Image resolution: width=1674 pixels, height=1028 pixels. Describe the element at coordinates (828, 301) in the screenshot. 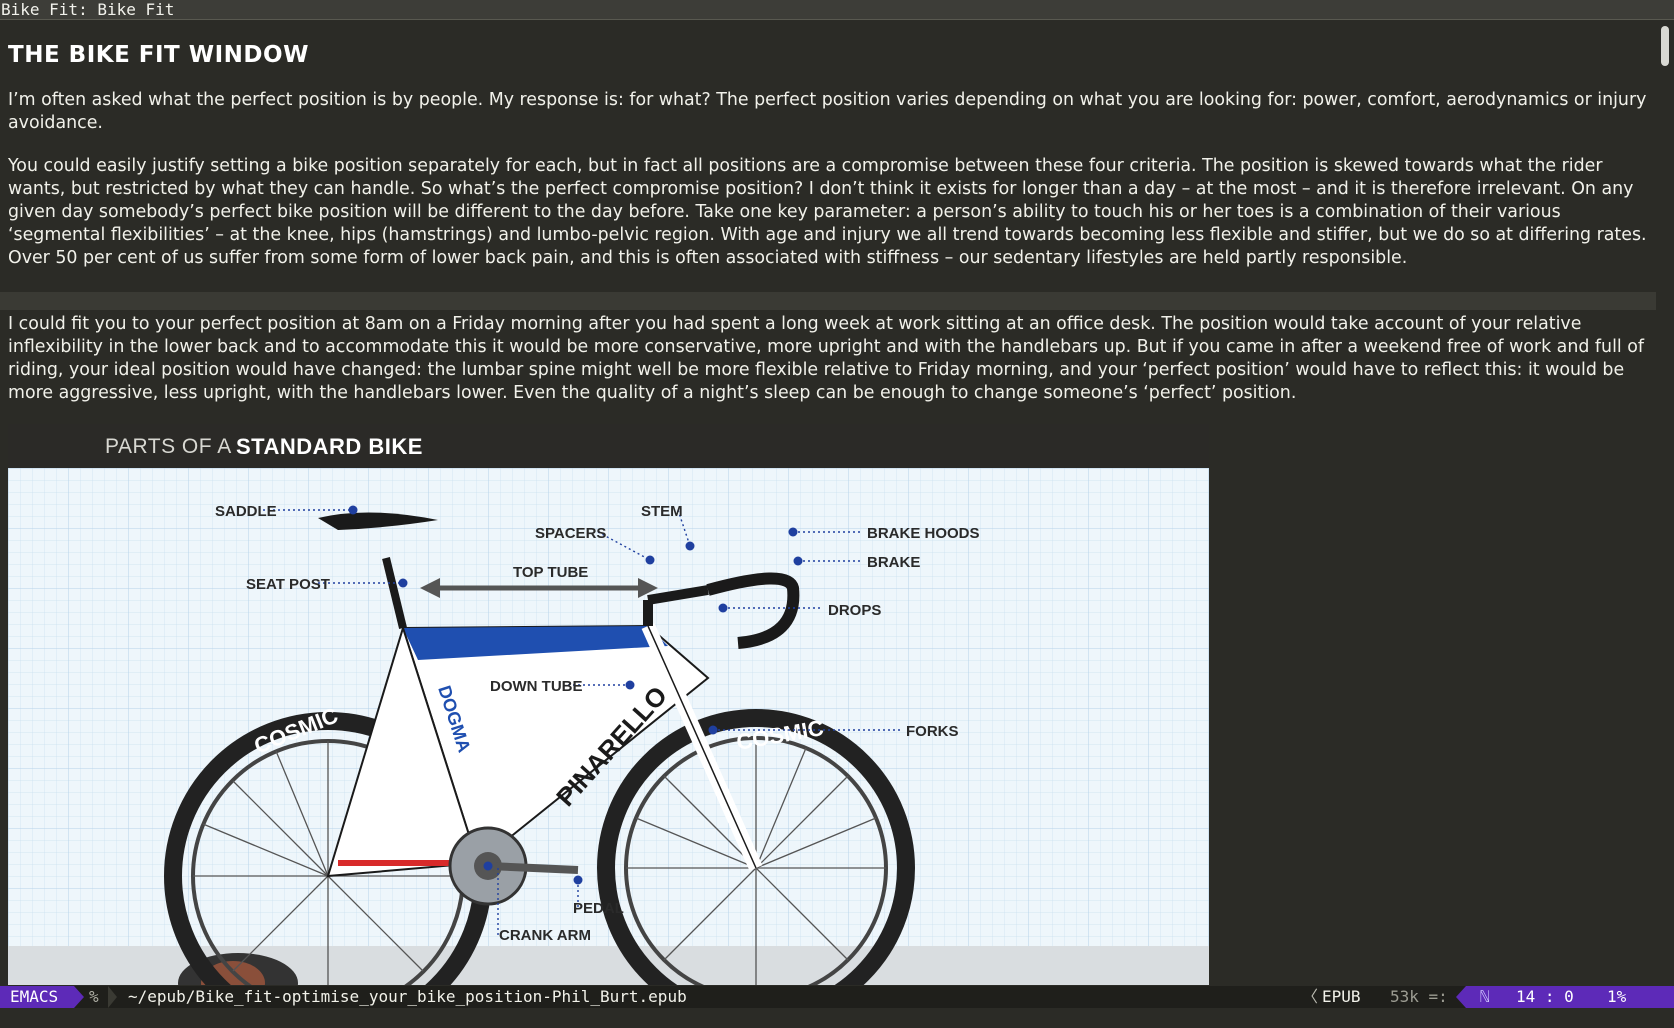

I see `current-line-highlight` at that location.